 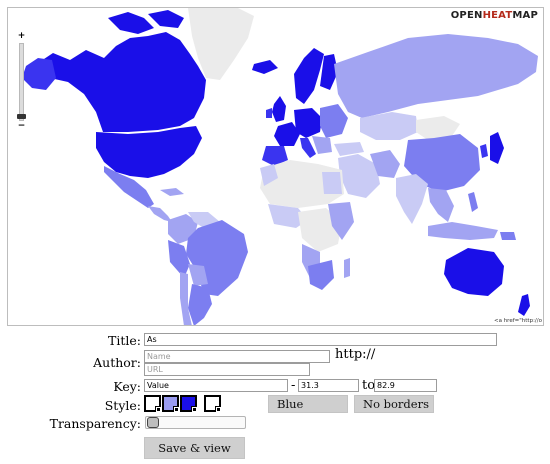 What do you see at coordinates (131, 23) in the screenshot?
I see `country-canada-islands` at bounding box center [131, 23].